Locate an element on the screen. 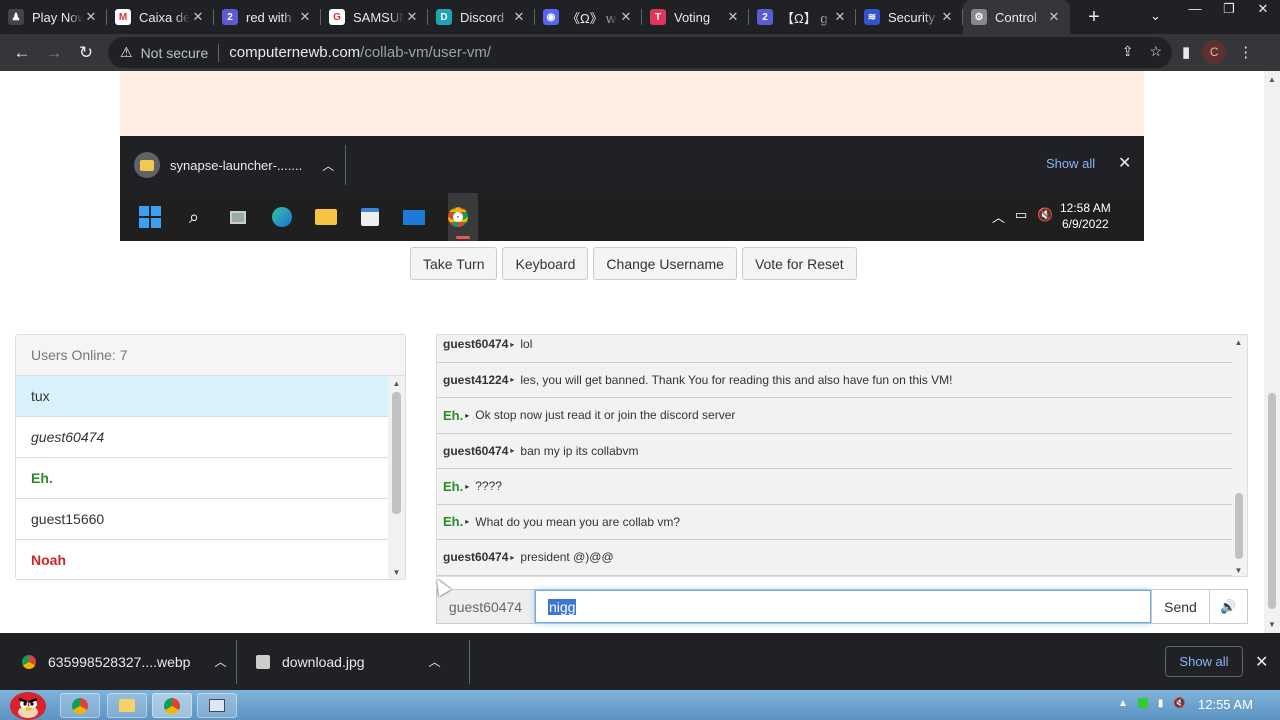  forward-icon: → is located at coordinates (54, 53).